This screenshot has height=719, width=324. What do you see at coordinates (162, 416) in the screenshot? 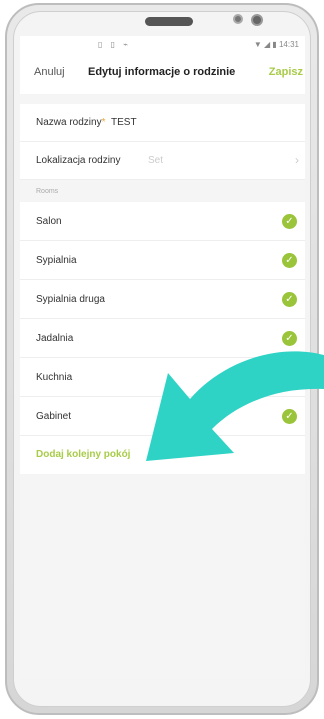
I see `room-item-gabinet: Gabinet ✓` at bounding box center [162, 416].